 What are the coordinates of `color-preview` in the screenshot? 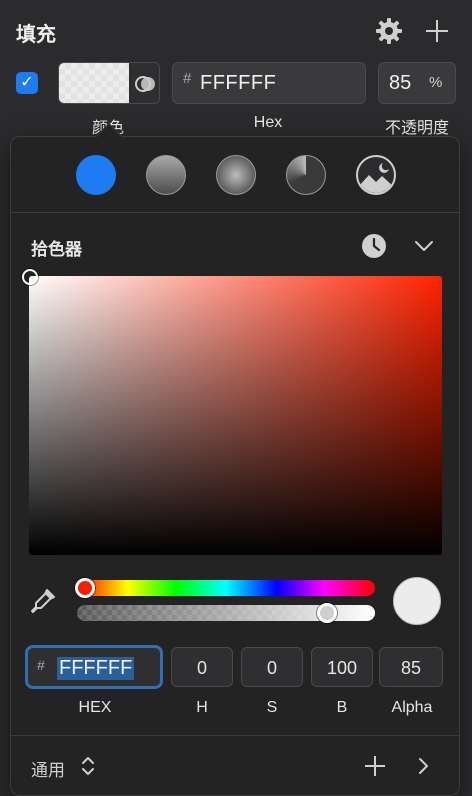 It's located at (417, 601).